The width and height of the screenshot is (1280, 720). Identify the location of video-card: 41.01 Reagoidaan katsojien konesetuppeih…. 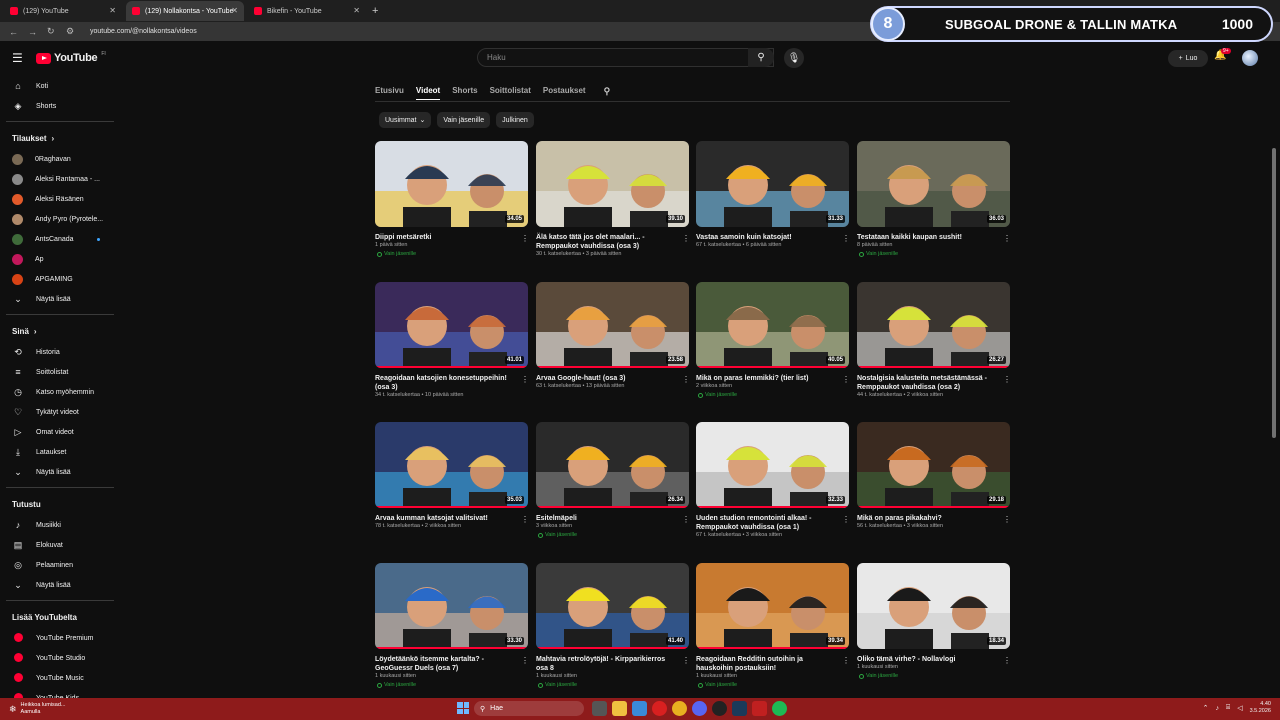
(452, 349).